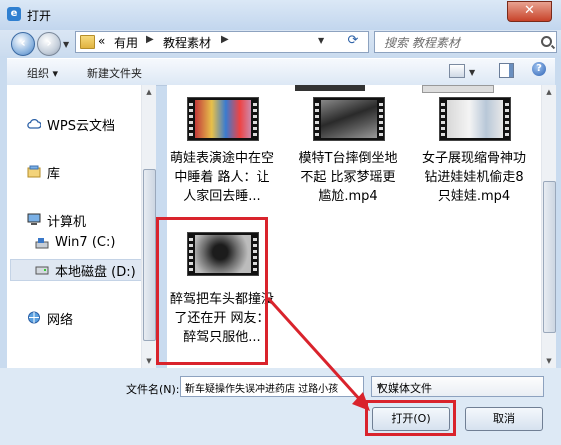  Describe the element at coordinates (153, 389) in the screenshot. I see `filename-label: 文件名(N):` at that location.